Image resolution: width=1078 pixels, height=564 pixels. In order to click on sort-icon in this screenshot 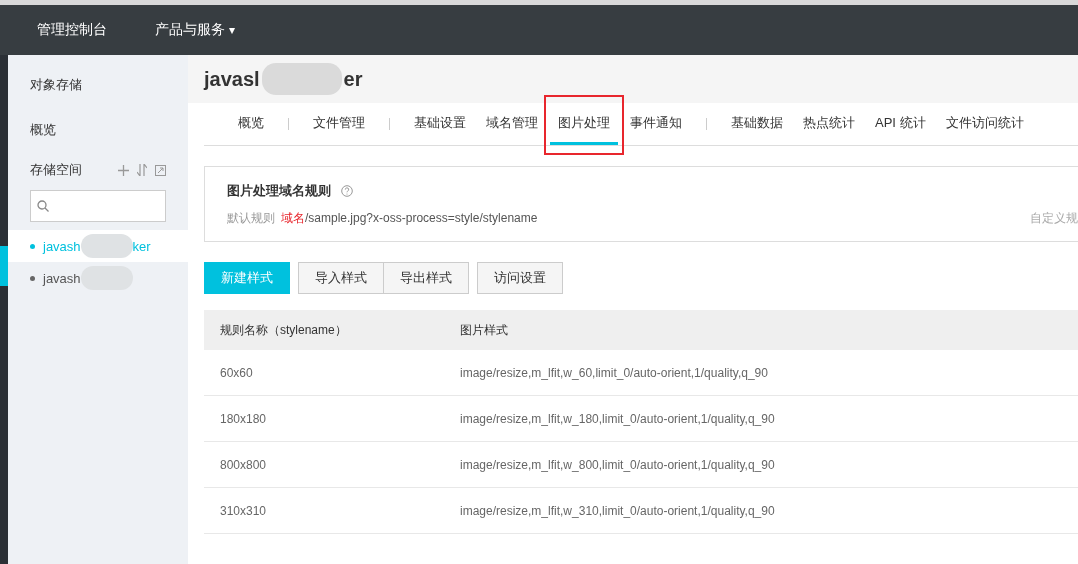, I will do `click(142, 170)`.